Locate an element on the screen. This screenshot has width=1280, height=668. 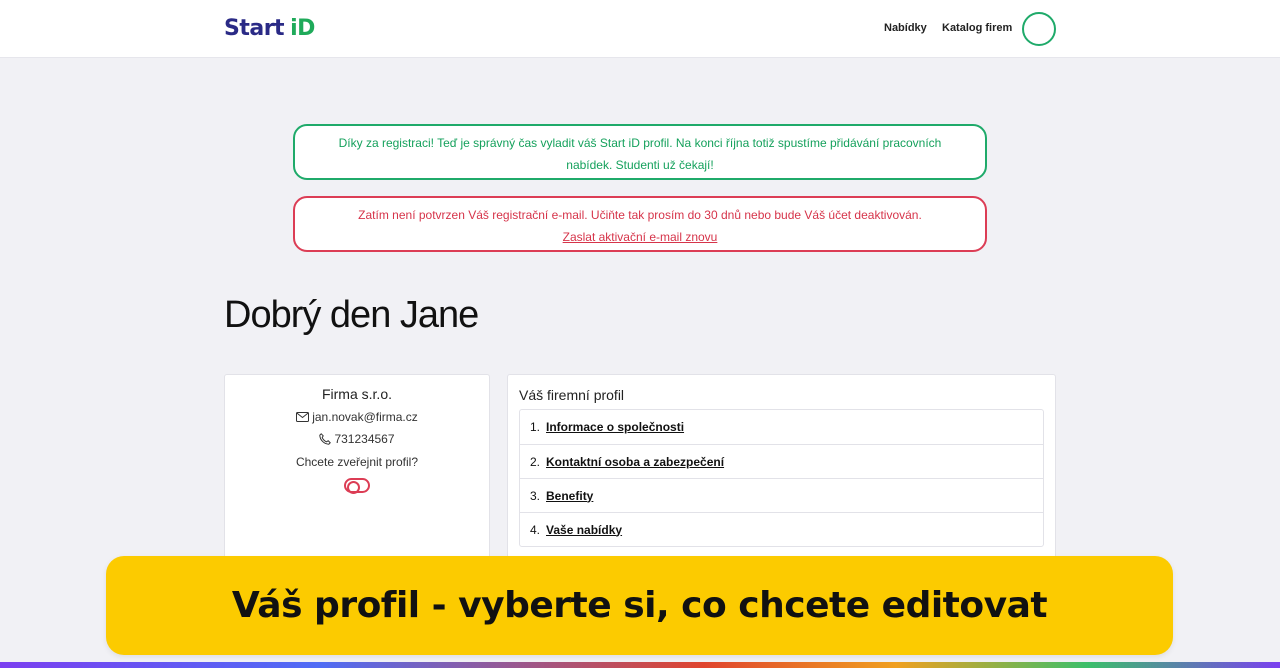
list-item: 1. Informace o společnosti is located at coordinates (781, 427).